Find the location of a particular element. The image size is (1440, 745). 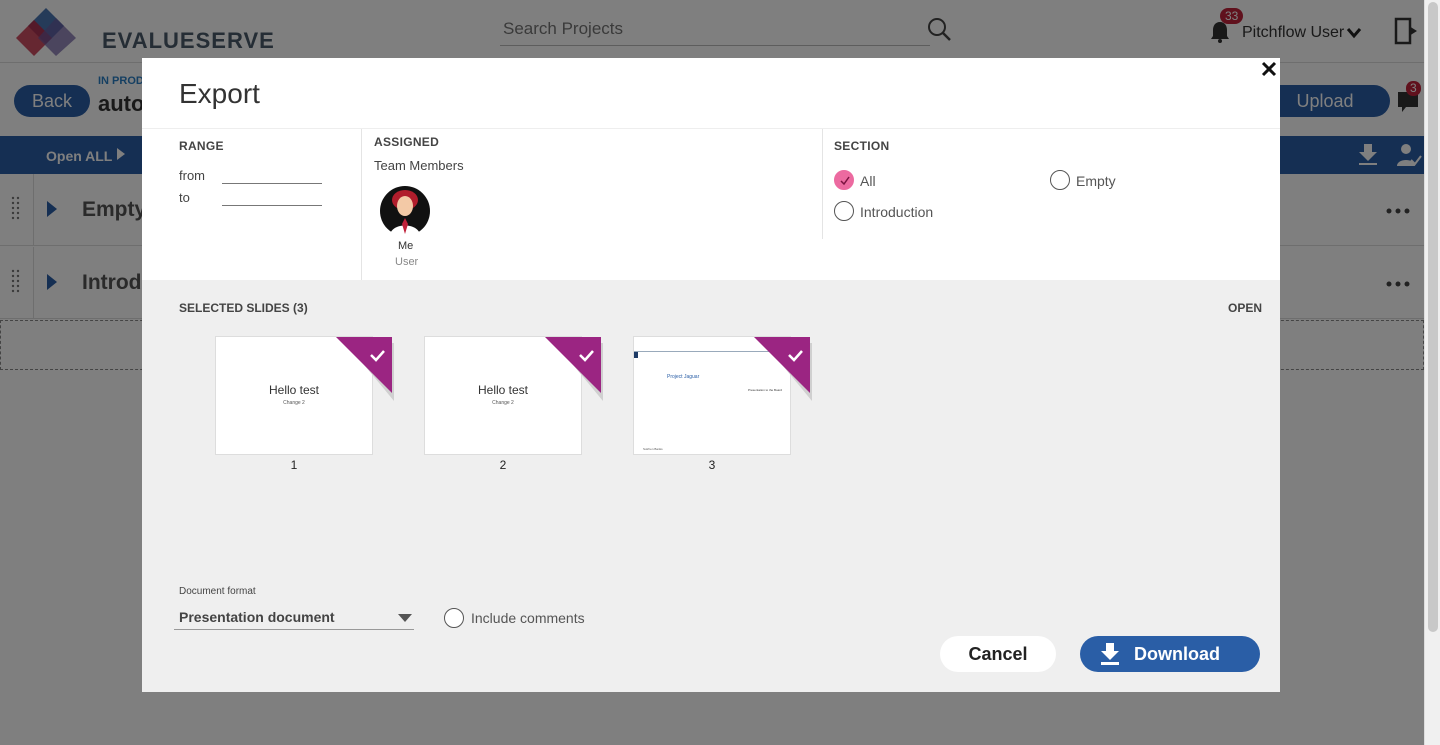

range-from-label: from is located at coordinates (192, 175).